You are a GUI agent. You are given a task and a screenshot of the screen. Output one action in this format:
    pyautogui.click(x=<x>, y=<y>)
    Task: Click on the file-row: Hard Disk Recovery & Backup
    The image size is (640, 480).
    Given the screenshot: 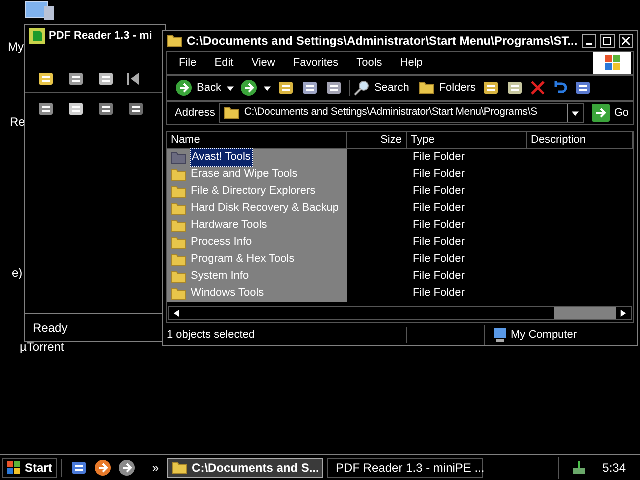 What is the action you would take?
    pyautogui.click(x=257, y=208)
    